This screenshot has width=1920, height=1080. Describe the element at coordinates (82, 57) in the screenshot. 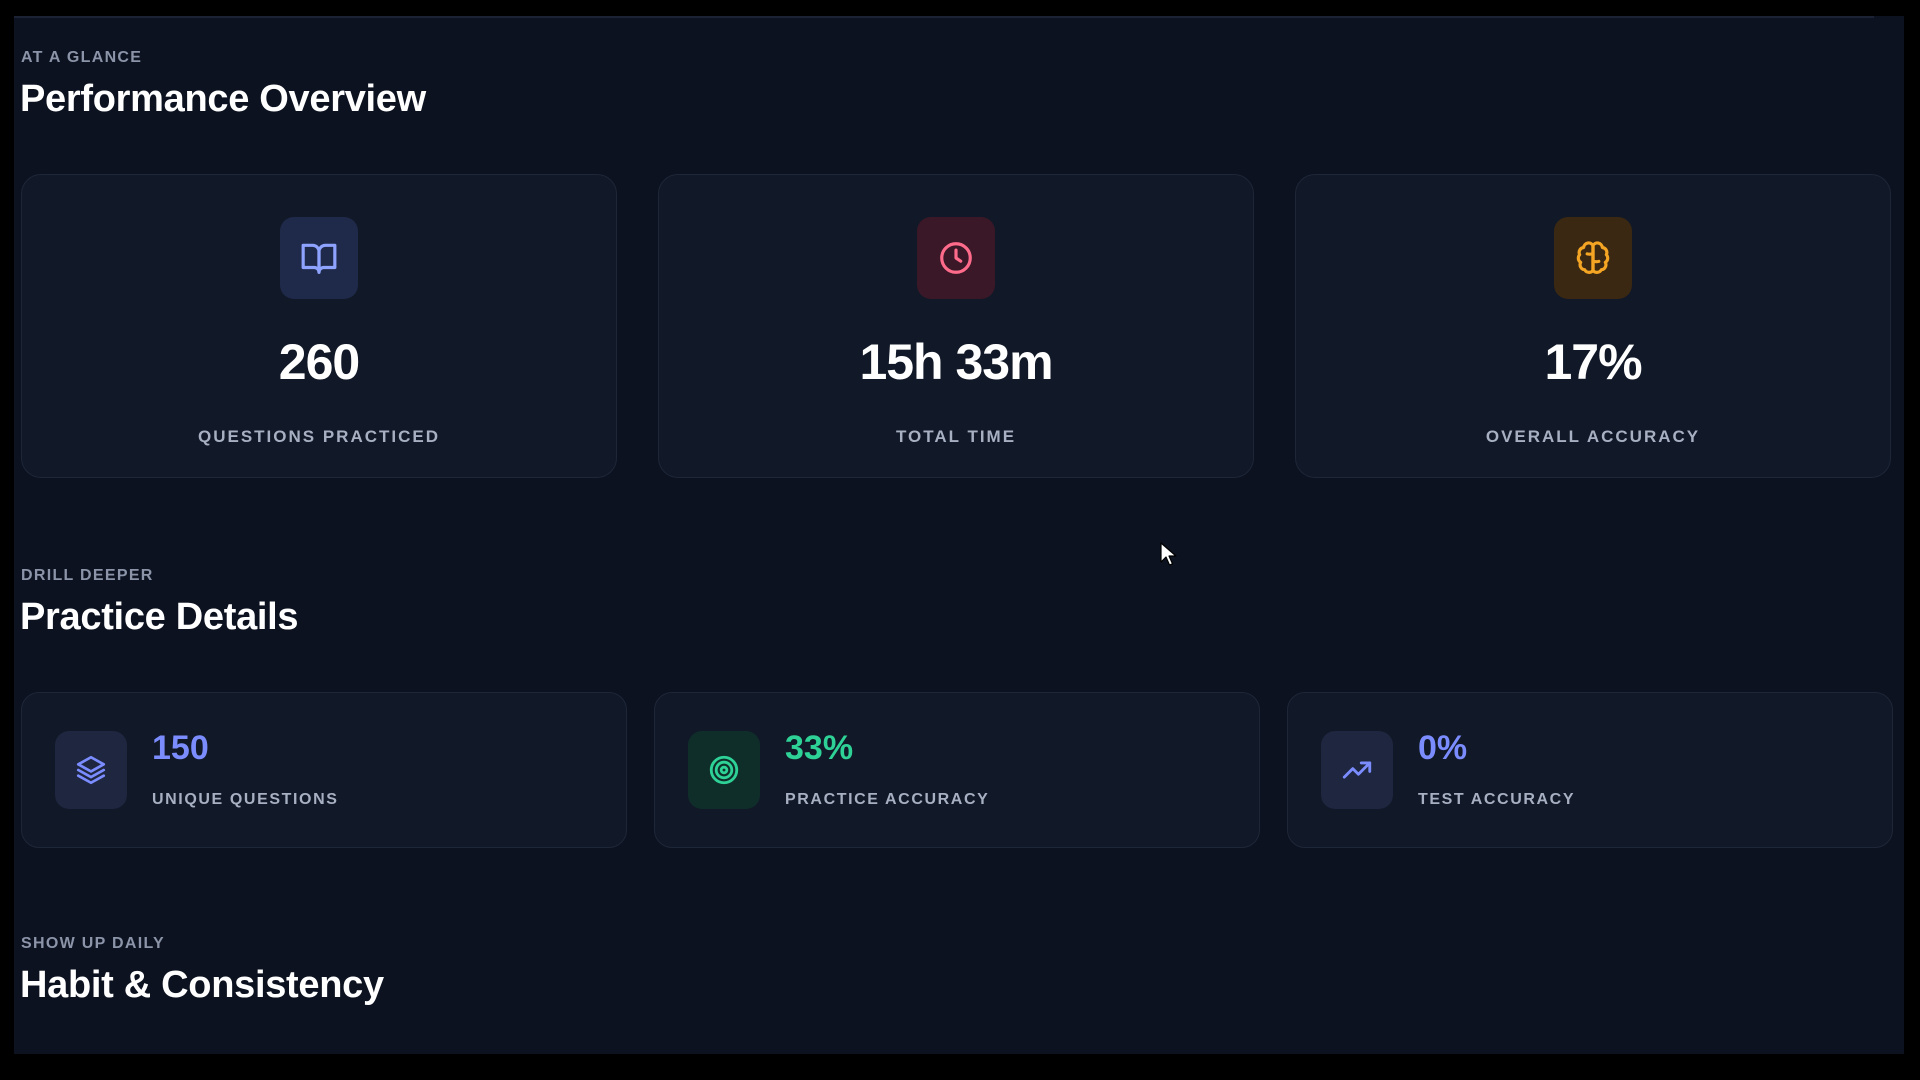

I see `overview-eyebrow: AT A GLANCE` at that location.